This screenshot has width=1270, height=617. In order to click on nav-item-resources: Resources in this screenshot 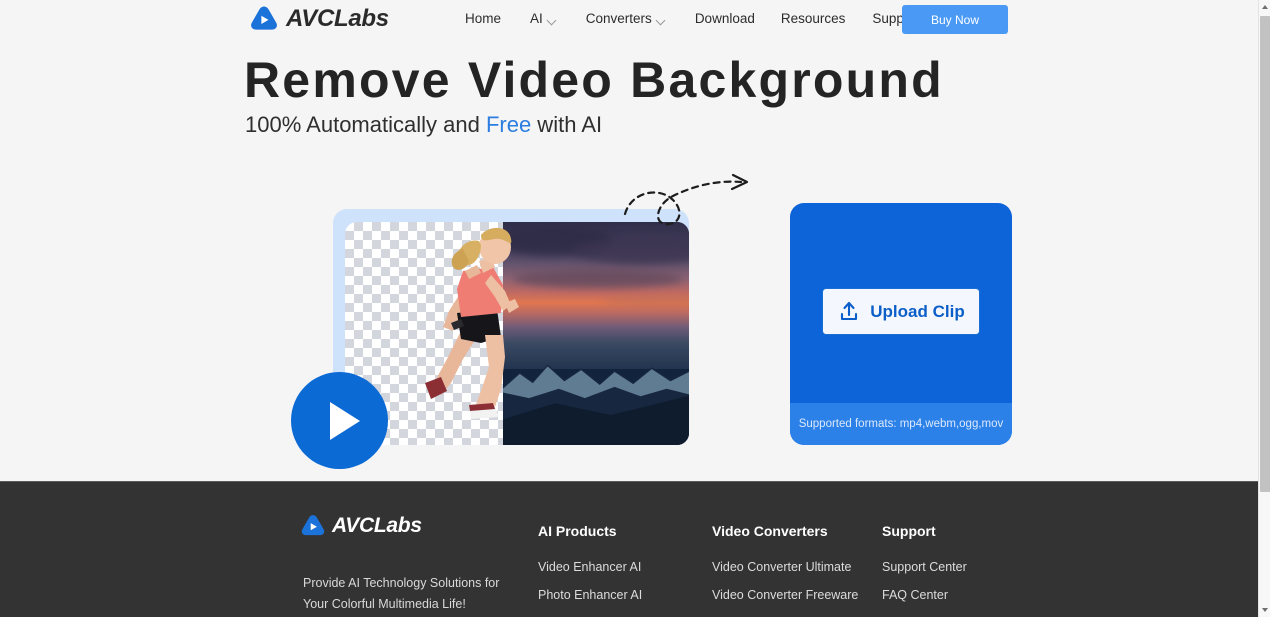, I will do `click(813, 18)`.